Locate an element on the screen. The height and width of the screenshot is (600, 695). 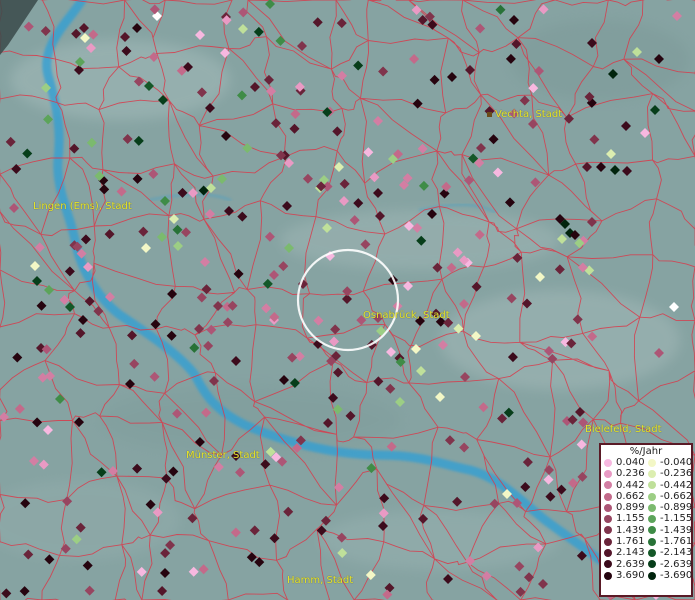
legend-entry-negative: -1.761 is located at coordinates (669, 542).